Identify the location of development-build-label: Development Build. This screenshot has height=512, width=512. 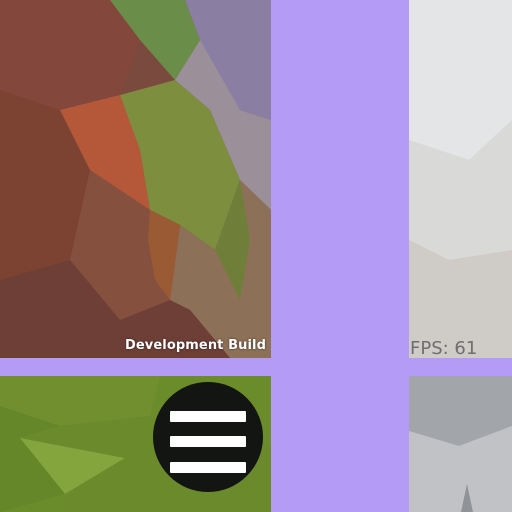
(195, 345).